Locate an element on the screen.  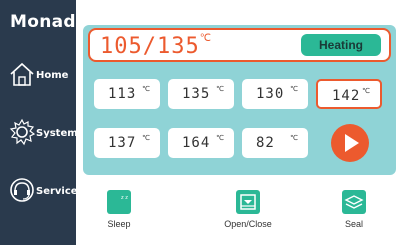
preset-temp-button: 164 ℃ is located at coordinates (201, 143).